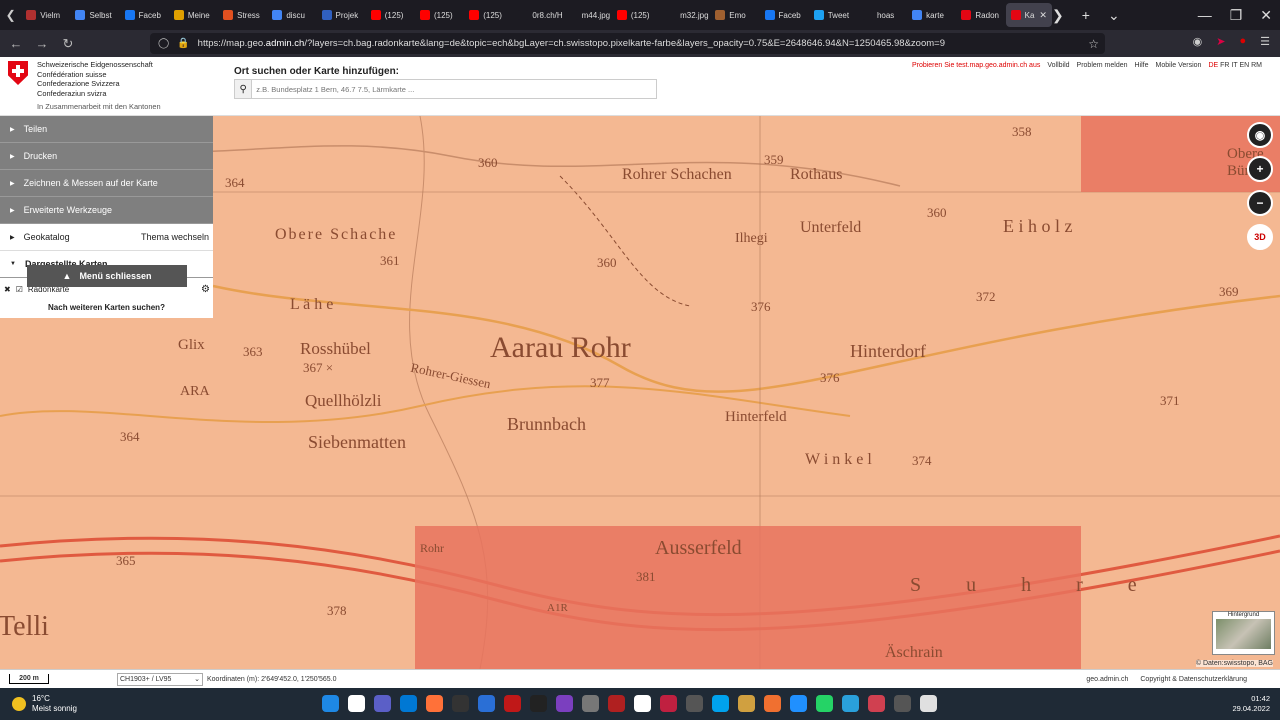 This screenshot has width=1280, height=720. Describe the element at coordinates (1265, 41) in the screenshot. I see `menu-icon: ☰` at that location.